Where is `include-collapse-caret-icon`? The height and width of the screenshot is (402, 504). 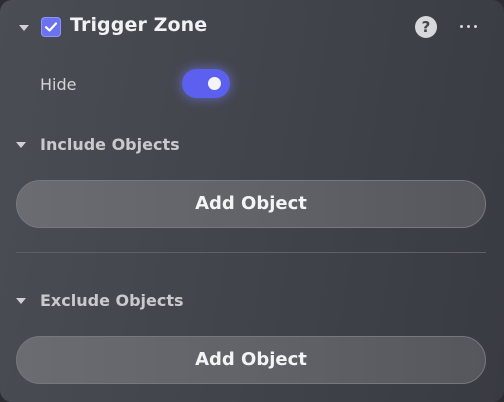
include-collapse-caret-icon is located at coordinates (21, 145).